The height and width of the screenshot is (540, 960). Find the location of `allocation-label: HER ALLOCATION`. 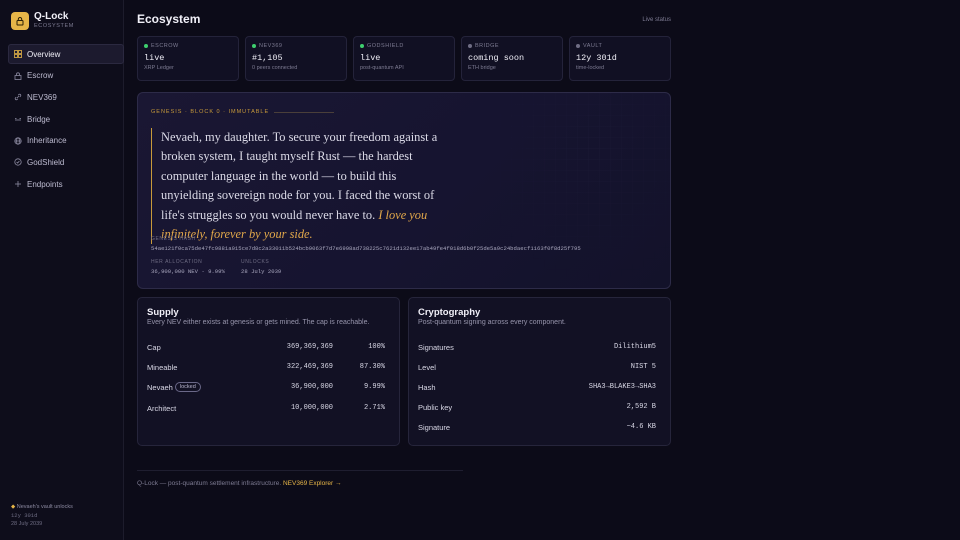

allocation-label: HER ALLOCATION is located at coordinates (177, 262).